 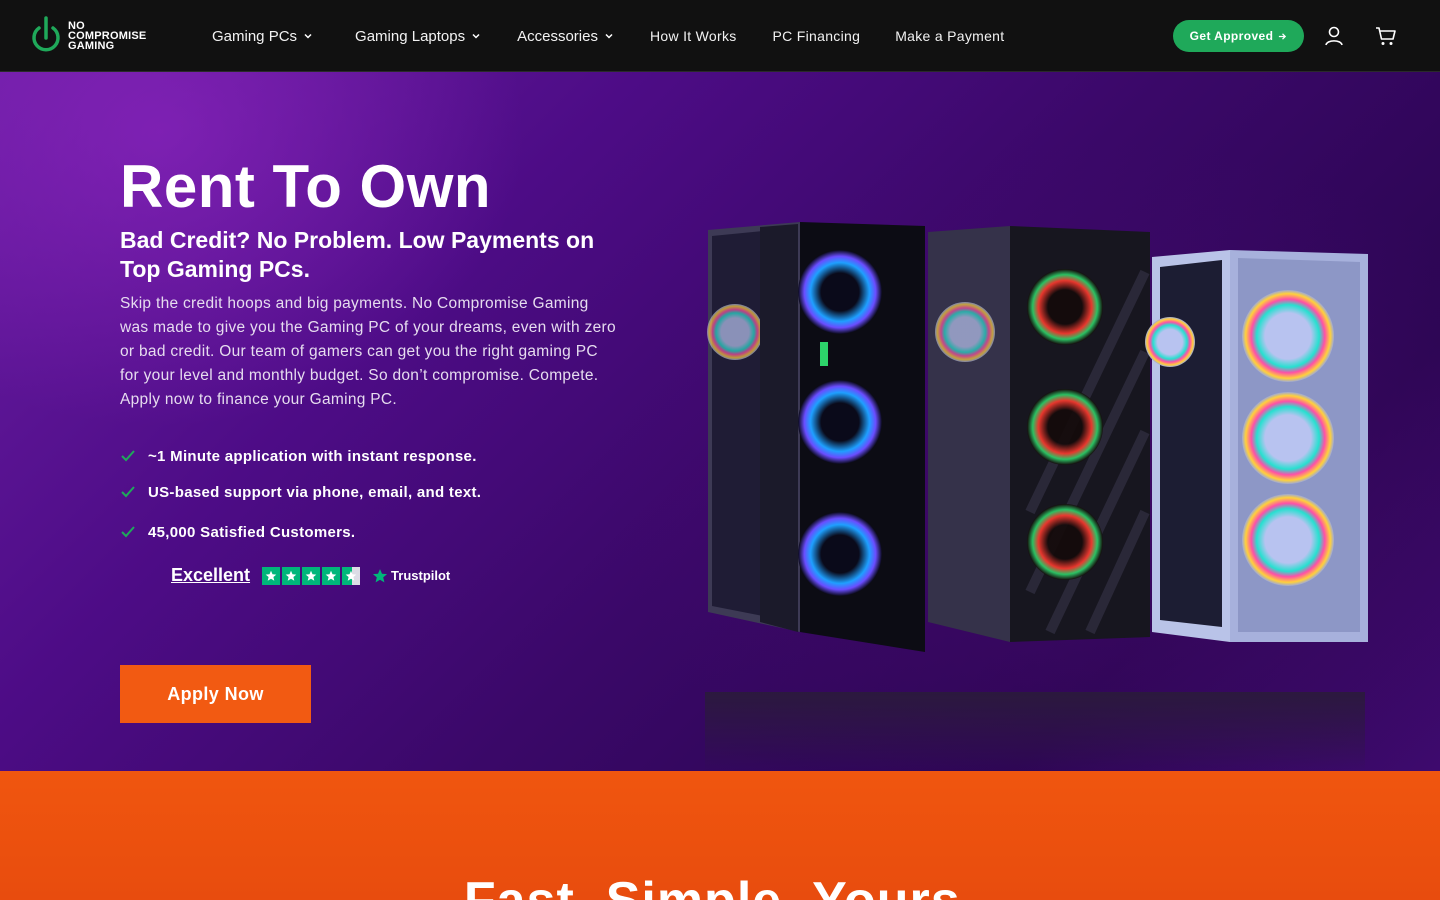 I want to click on rating-label: Excellent, so click(x=210, y=575).